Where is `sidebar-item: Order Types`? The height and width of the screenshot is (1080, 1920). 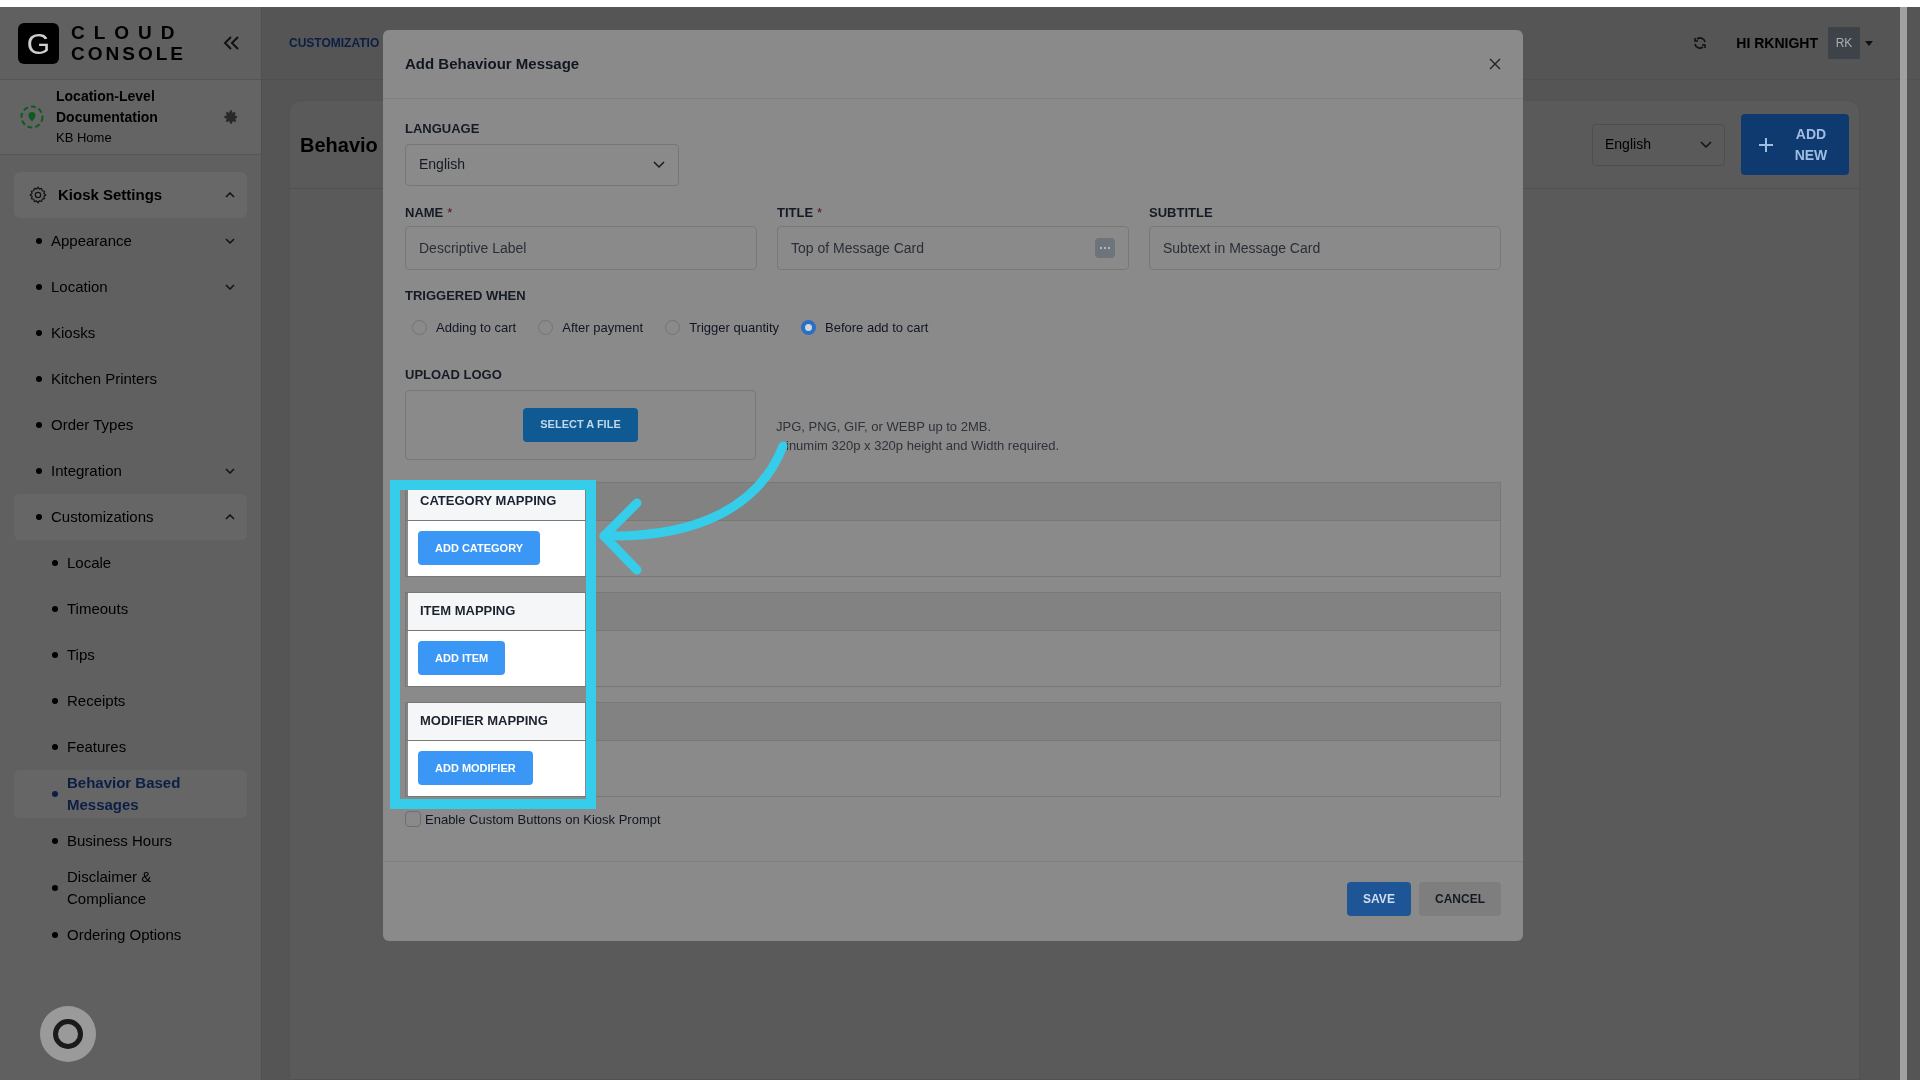
sidebar-item: Order Types is located at coordinates (130, 425).